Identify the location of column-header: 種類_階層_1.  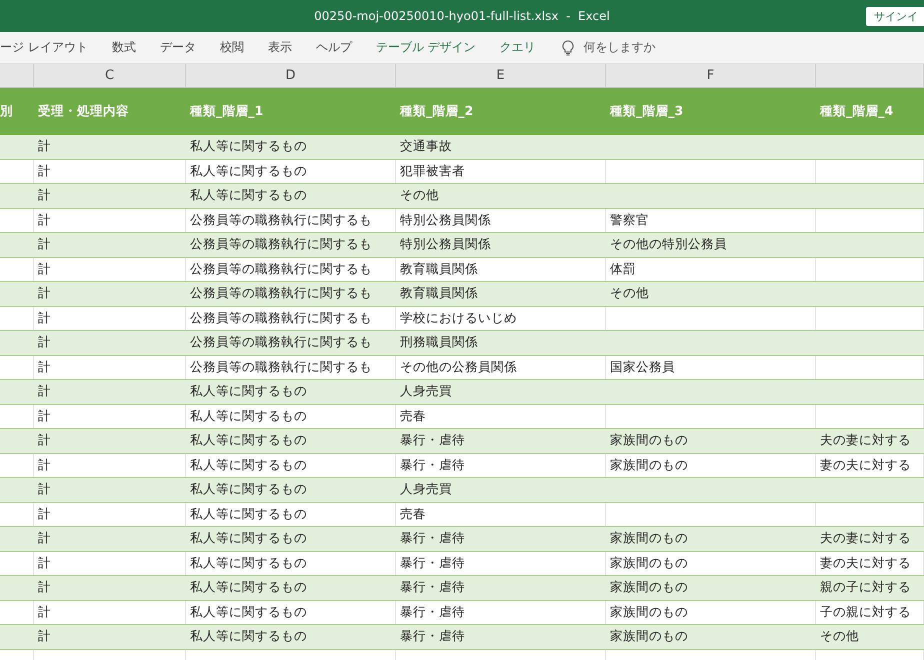
(226, 111).